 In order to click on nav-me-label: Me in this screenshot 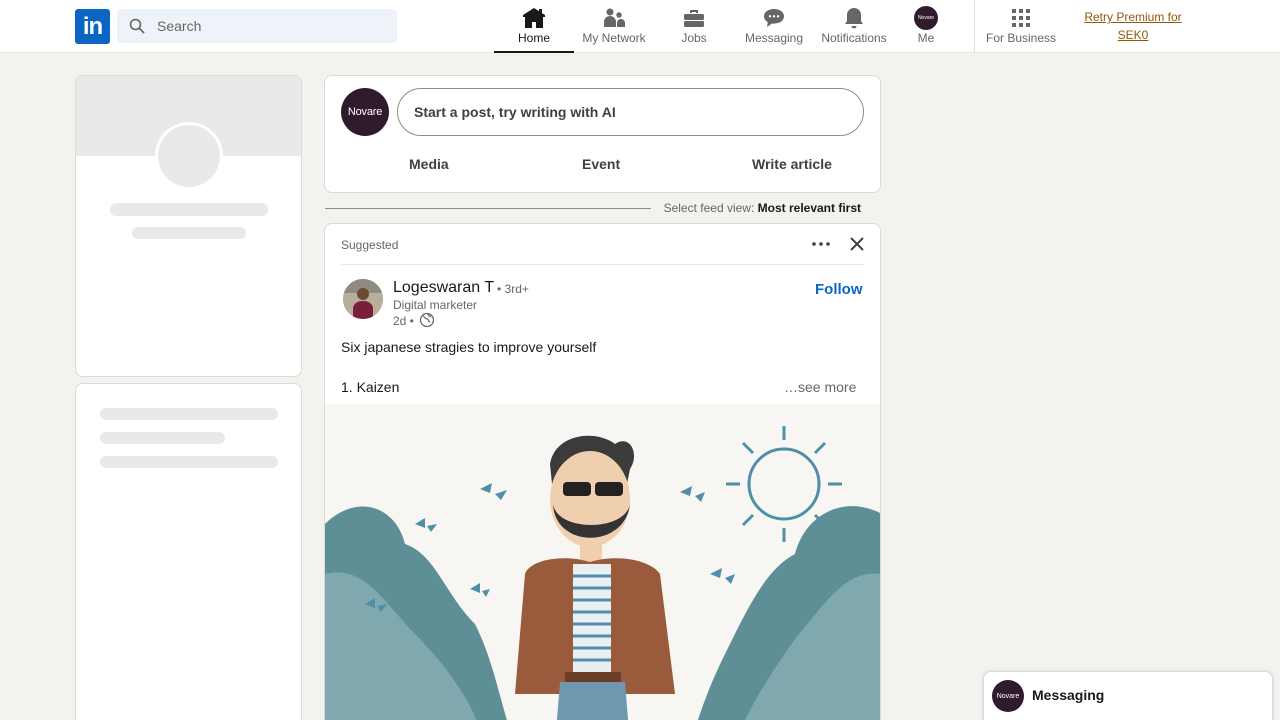, I will do `click(926, 38)`.